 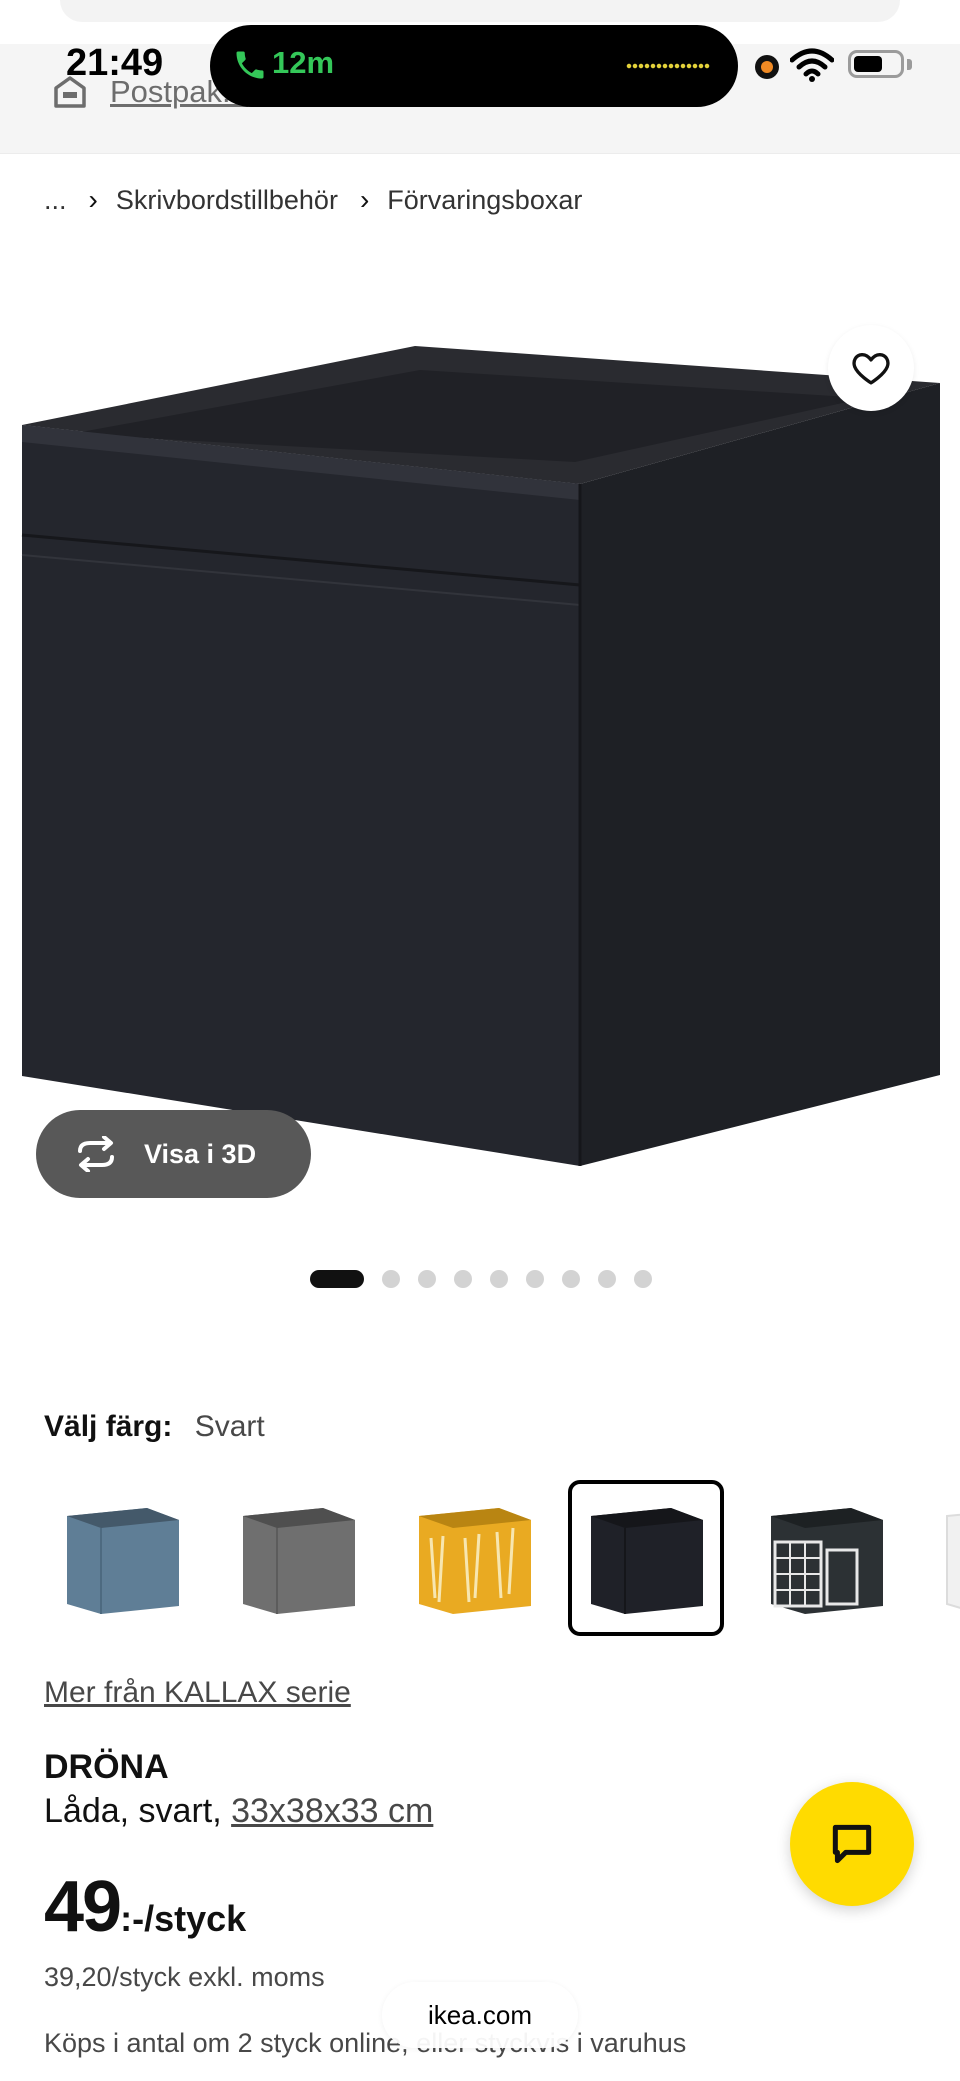 I want to click on swatch-white, so click(x=942, y=1558).